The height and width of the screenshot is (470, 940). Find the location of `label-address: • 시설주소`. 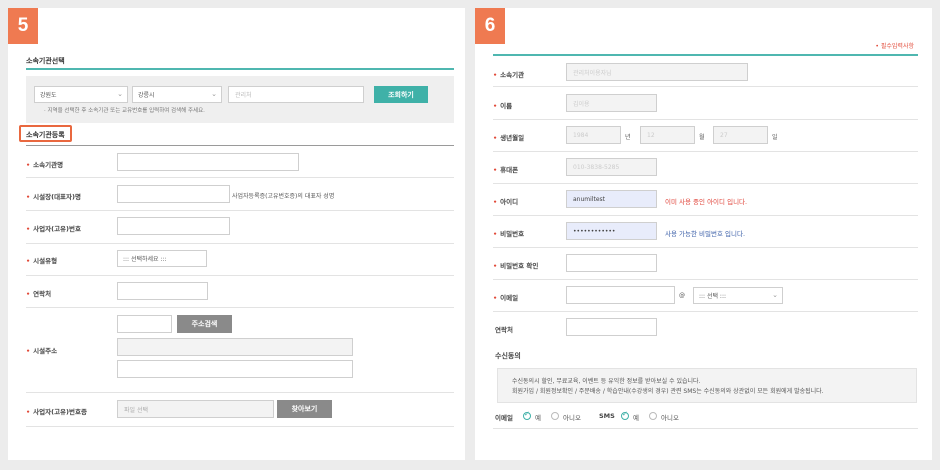

label-address: • 시설주소 is located at coordinates (42, 351).